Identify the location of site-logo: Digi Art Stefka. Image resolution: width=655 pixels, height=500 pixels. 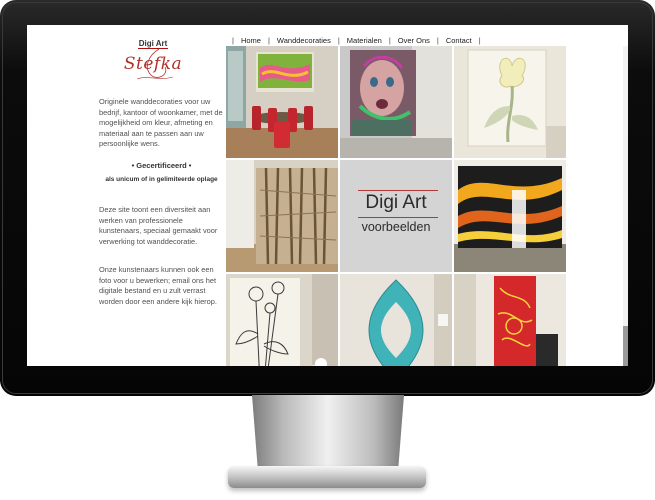
(153, 62).